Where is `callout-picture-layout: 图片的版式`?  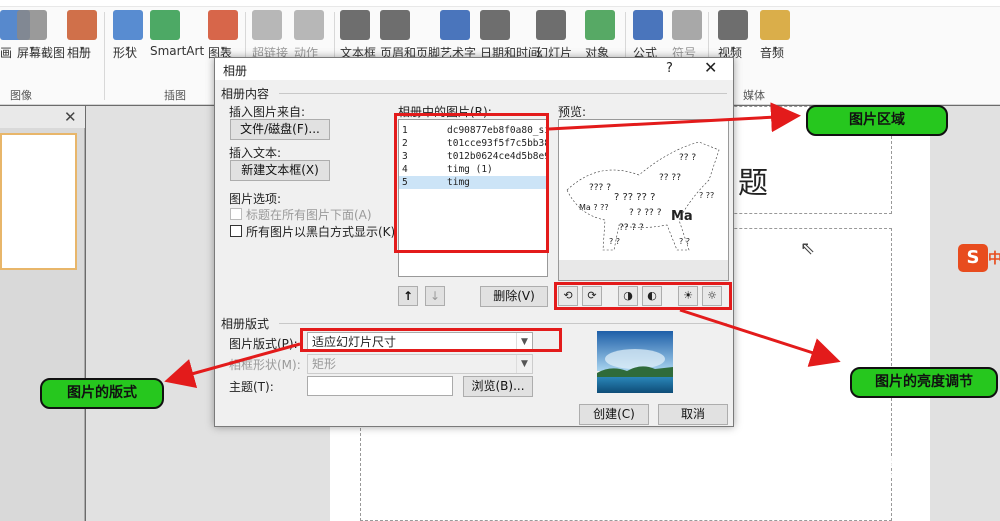 callout-picture-layout: 图片的版式 is located at coordinates (102, 393).